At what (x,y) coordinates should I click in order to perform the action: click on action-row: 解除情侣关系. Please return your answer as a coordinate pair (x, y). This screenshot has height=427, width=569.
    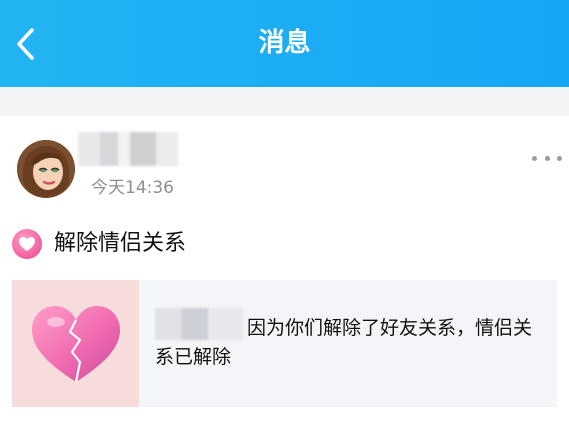
    Looking at the image, I should click on (99, 244).